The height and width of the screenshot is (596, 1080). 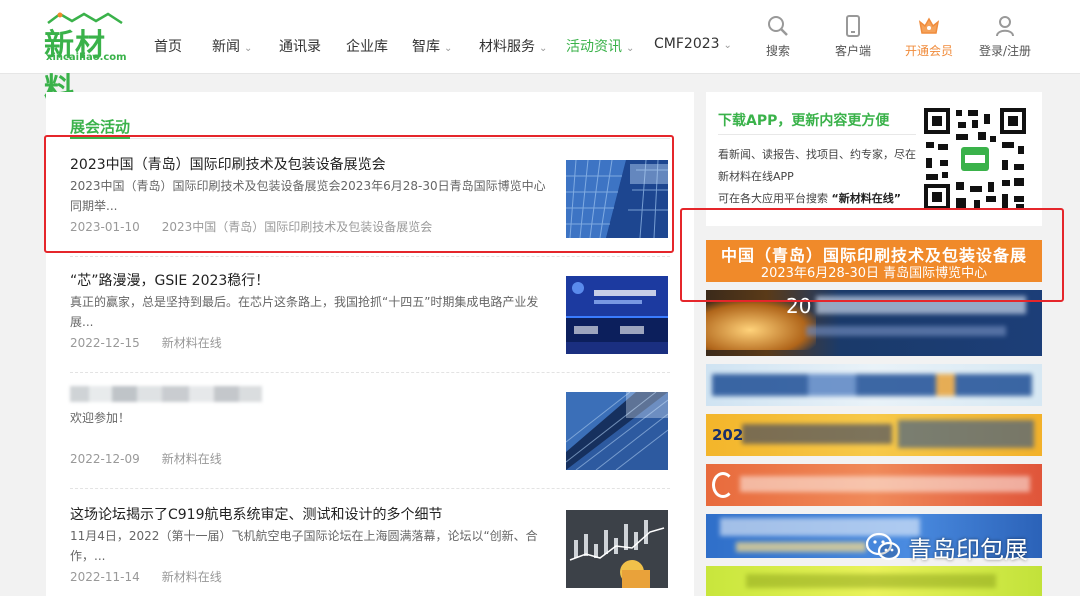 What do you see at coordinates (157, 576) in the screenshot?
I see `article-meta: 2022-11-14 新材料在线` at bounding box center [157, 576].